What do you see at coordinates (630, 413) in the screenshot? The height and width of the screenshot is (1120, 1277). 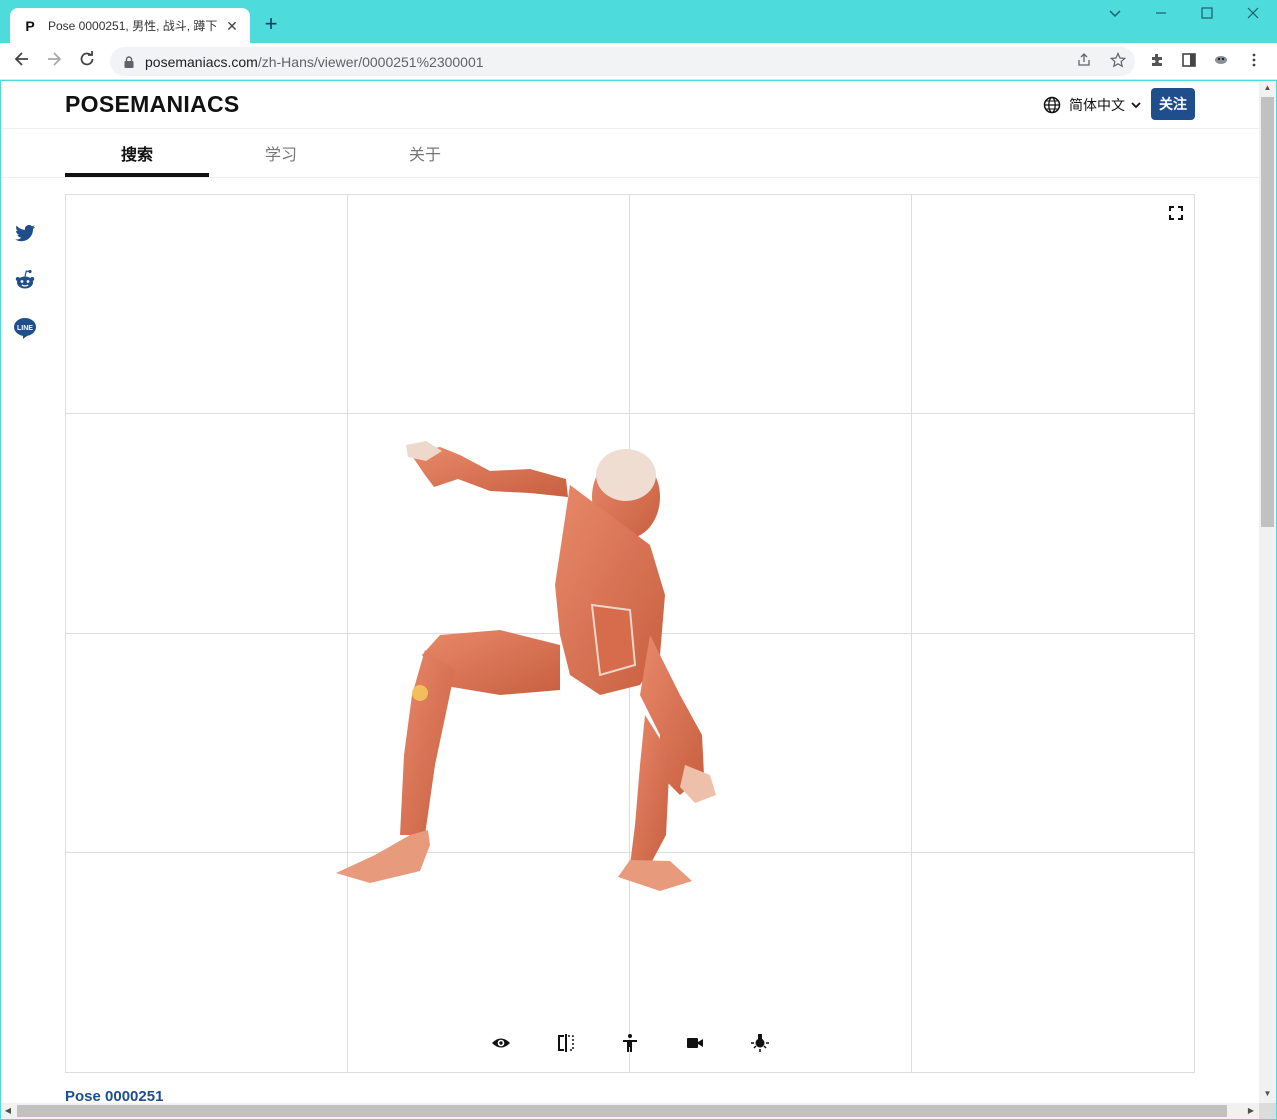 I see `grid-line` at bounding box center [630, 413].